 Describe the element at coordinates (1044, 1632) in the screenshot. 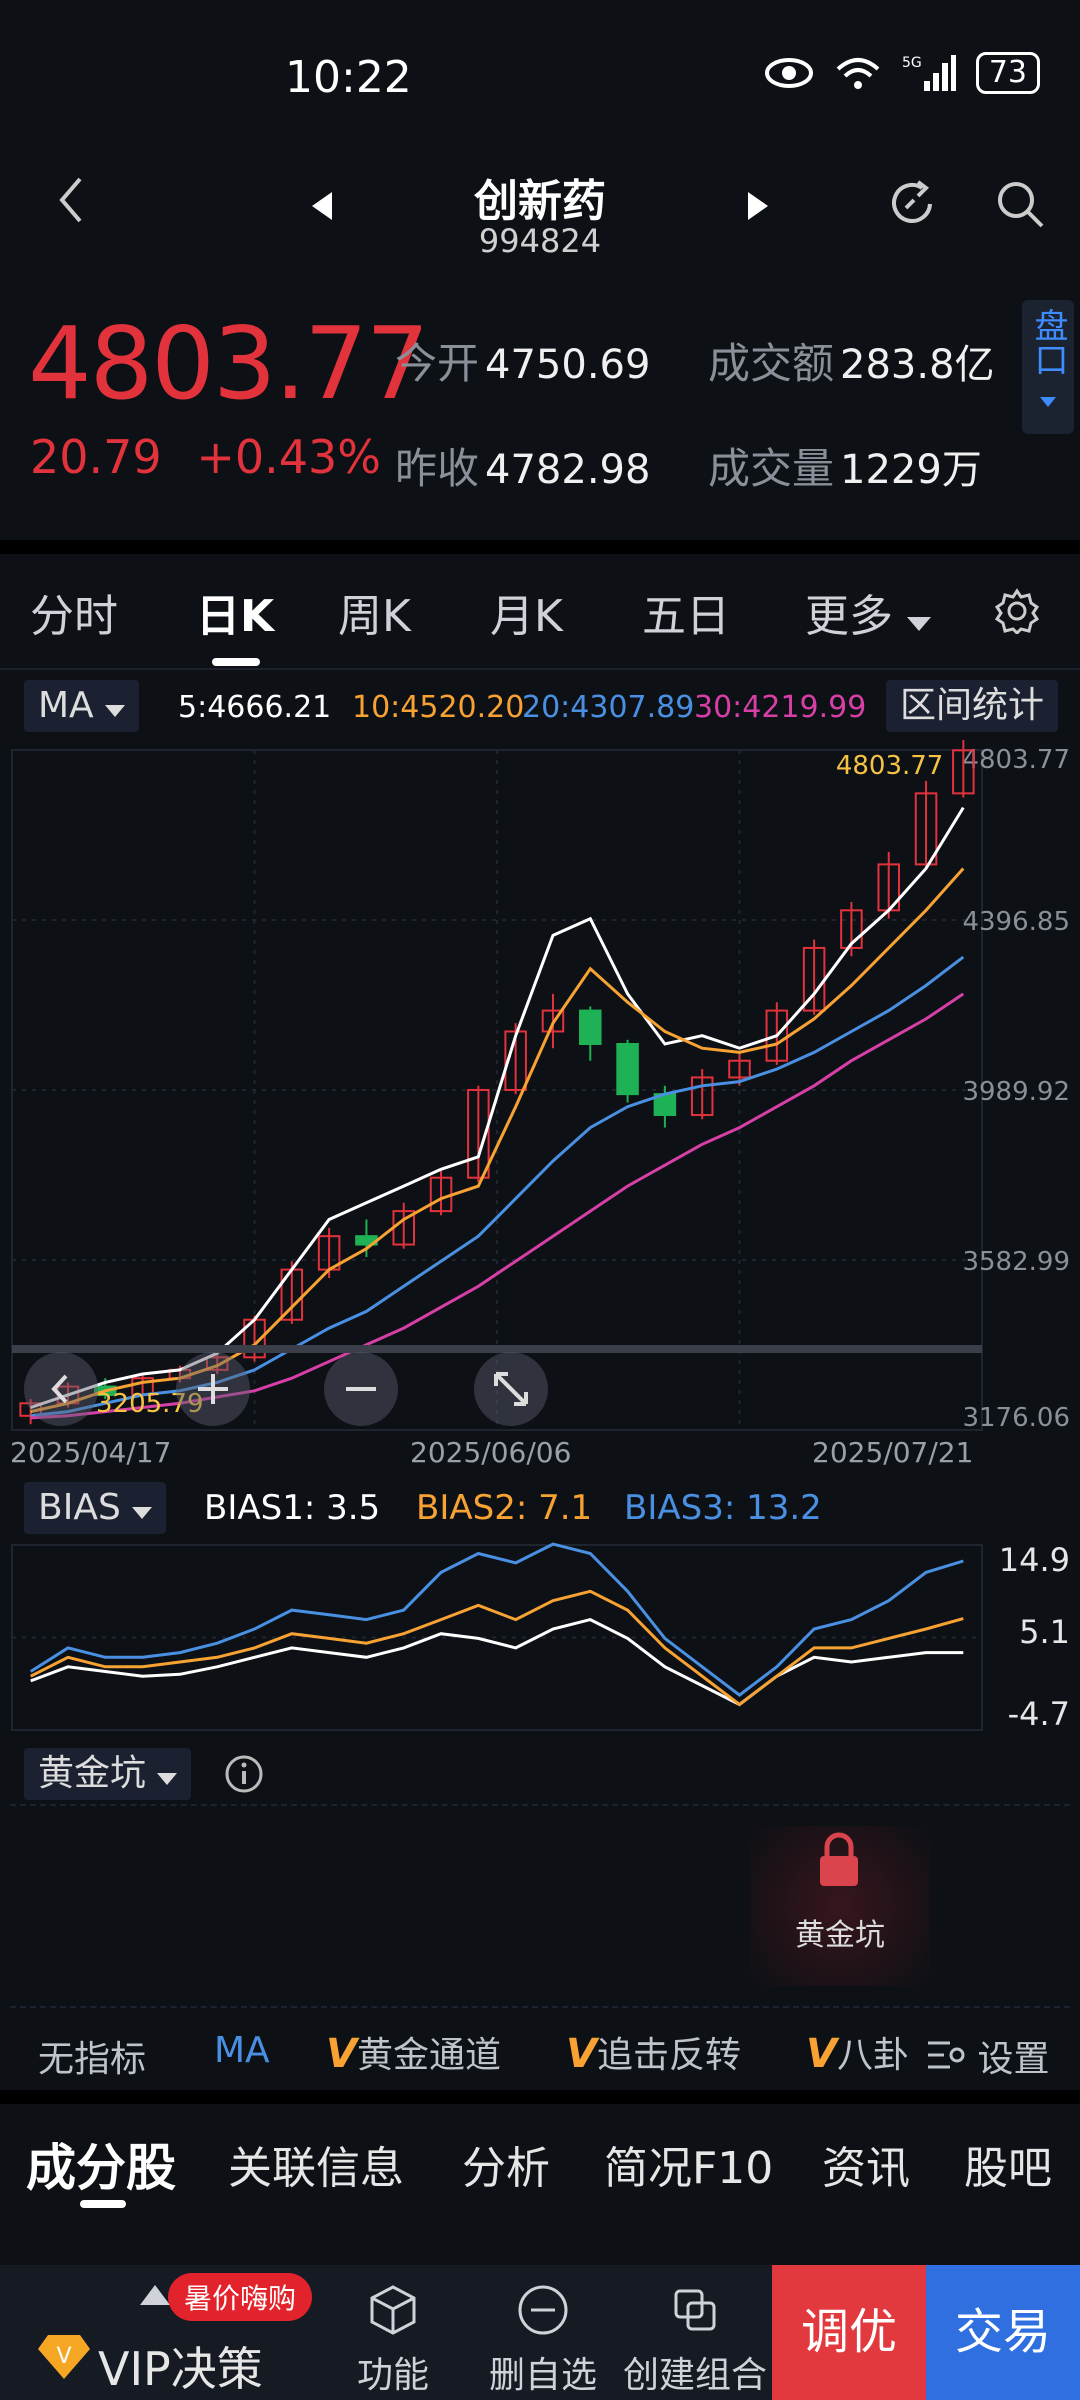

I see `bias-axis-label: 5.1` at that location.